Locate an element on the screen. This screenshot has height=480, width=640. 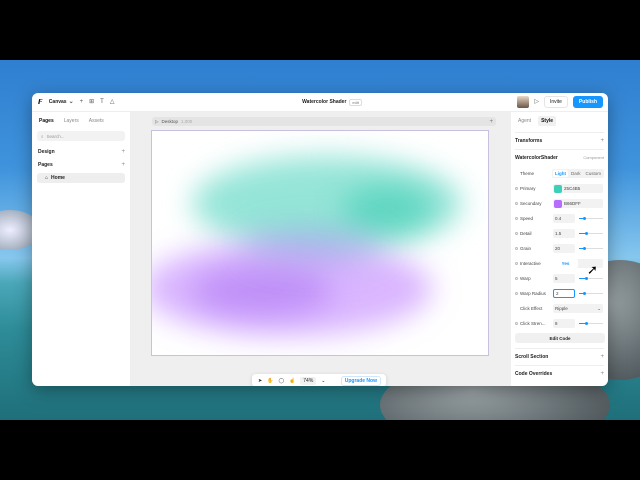
add-breakpoint-icon: + is located at coordinates (491, 122).